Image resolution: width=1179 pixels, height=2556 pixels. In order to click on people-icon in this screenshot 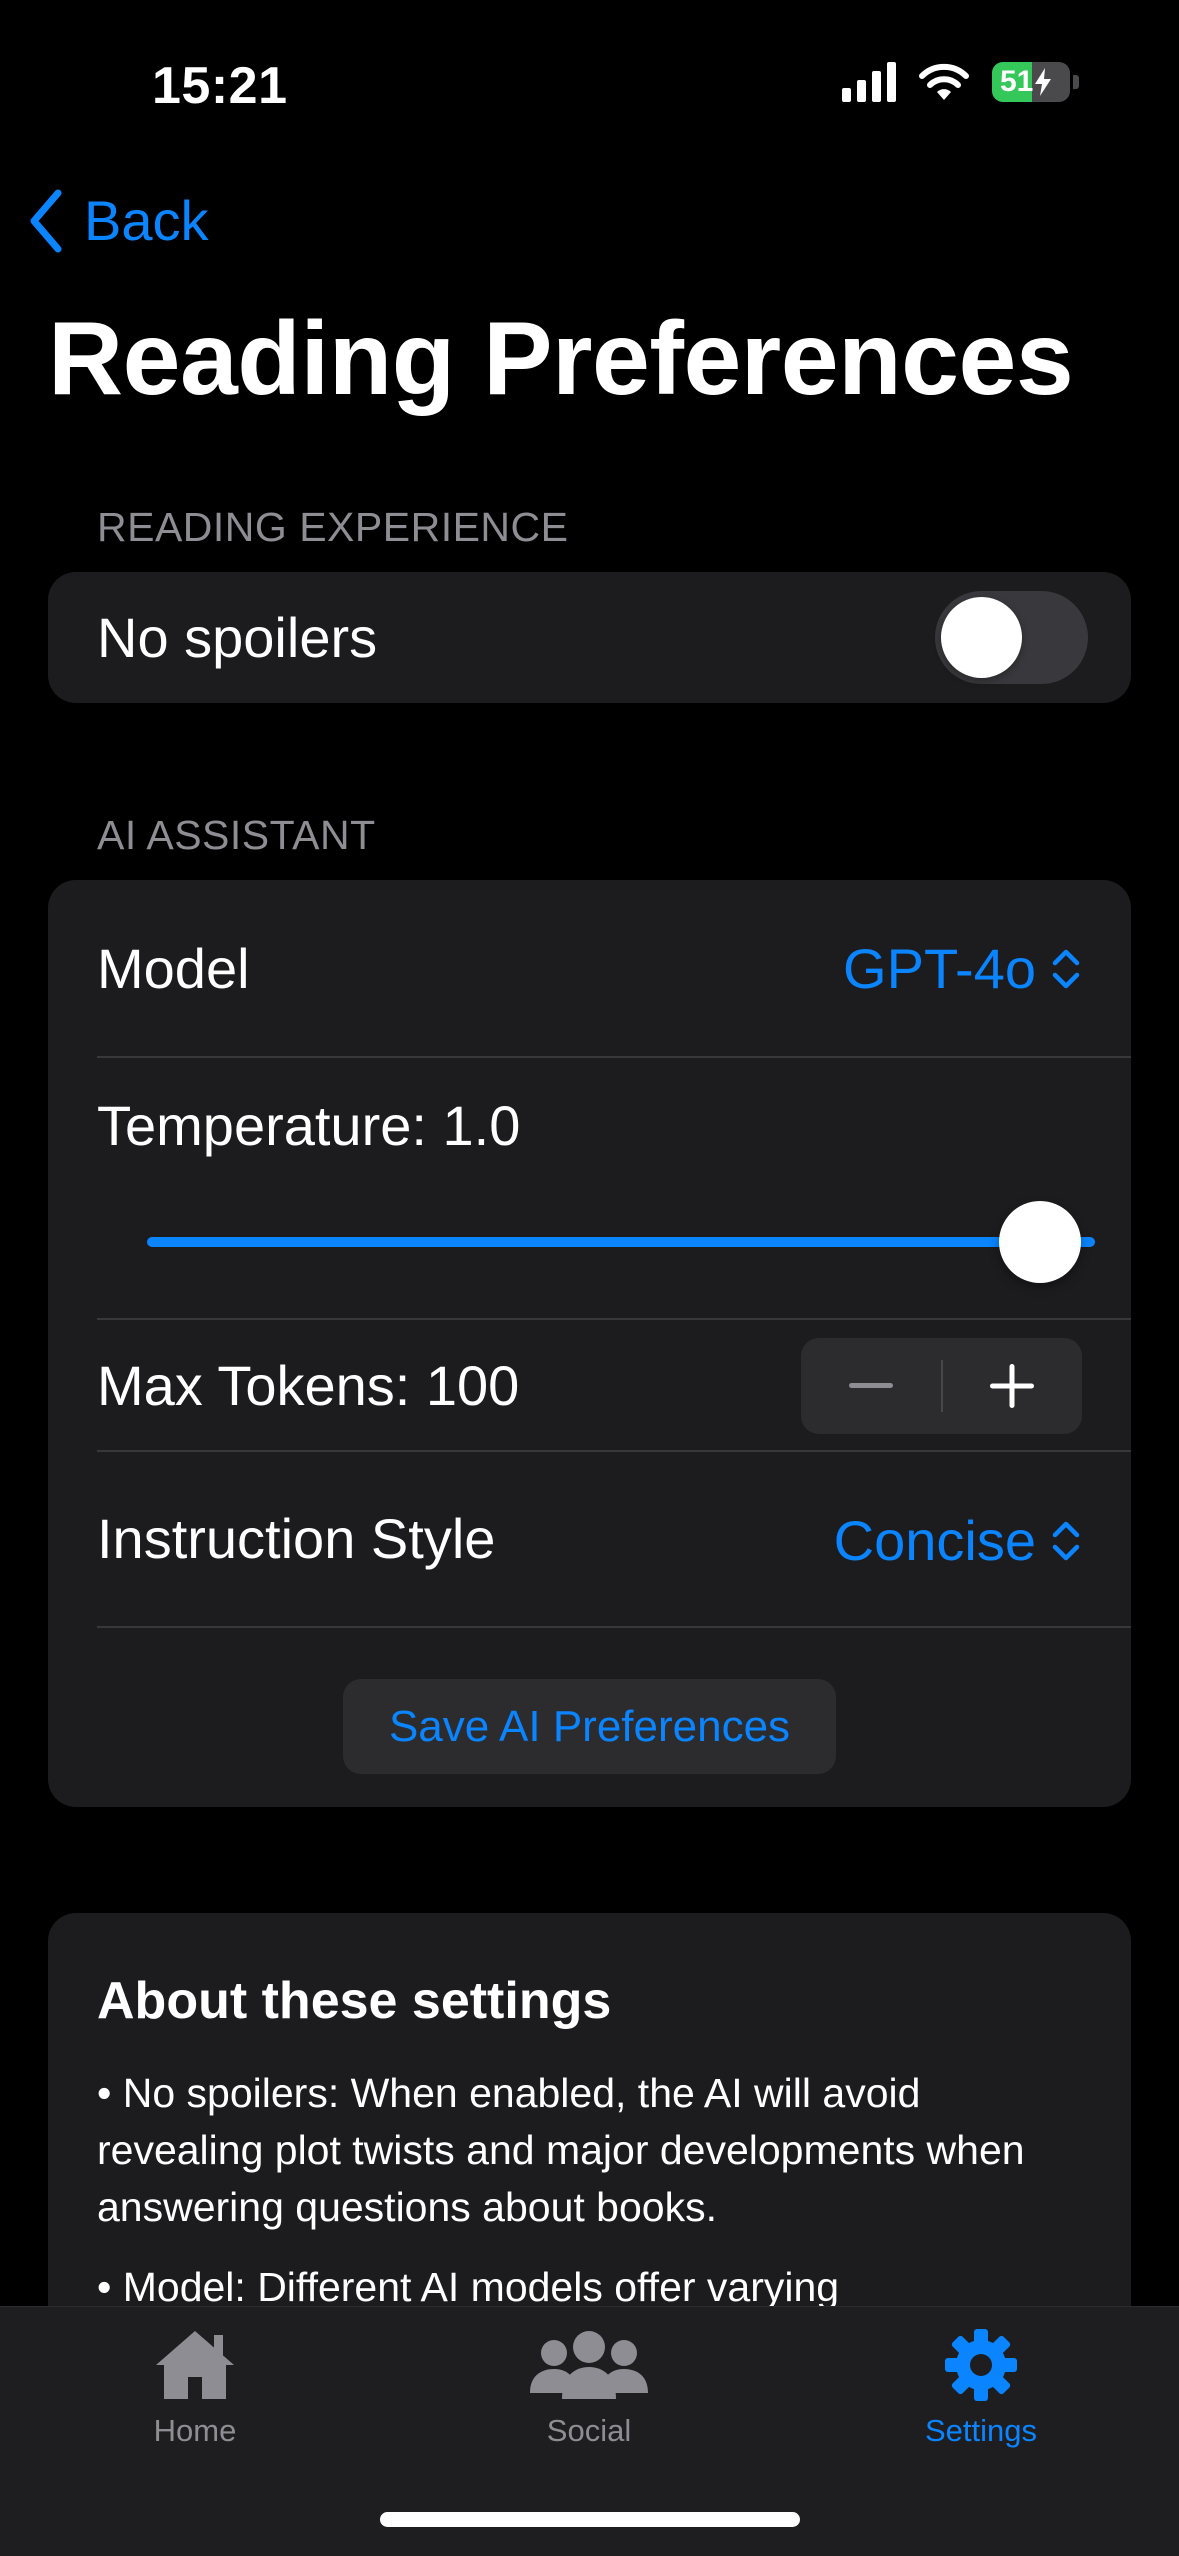, I will do `click(589, 2365)`.